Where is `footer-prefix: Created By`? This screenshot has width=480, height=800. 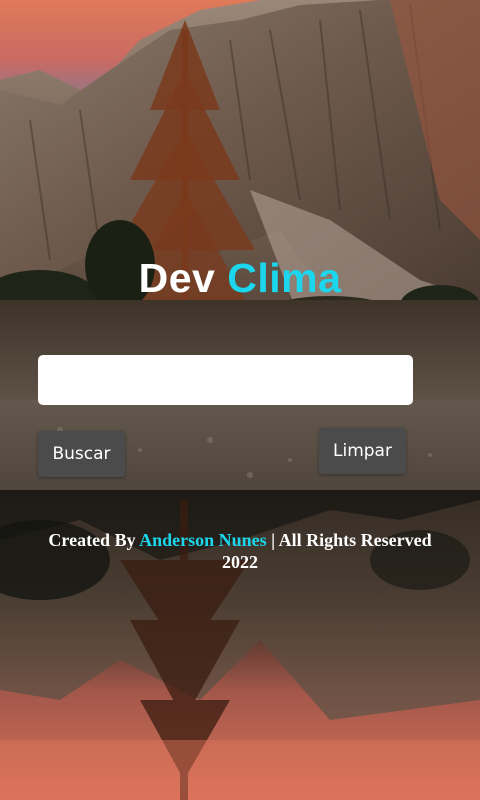 footer-prefix: Created By is located at coordinates (94, 540).